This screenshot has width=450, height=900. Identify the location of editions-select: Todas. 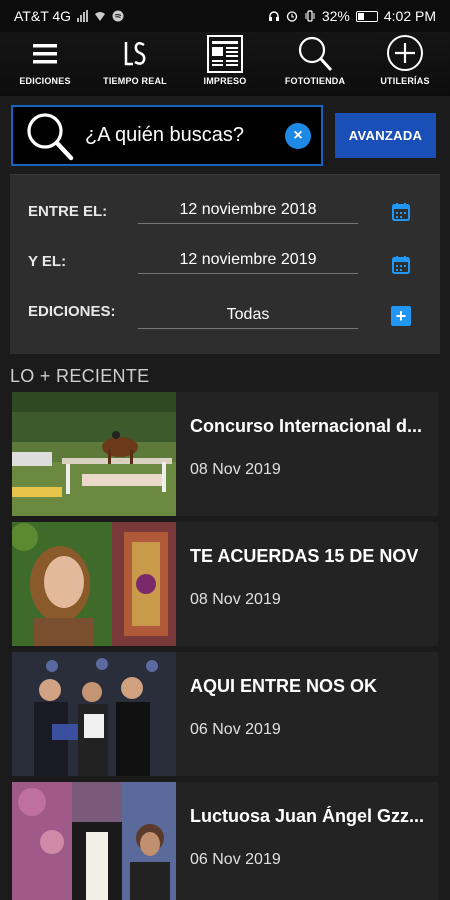
(248, 317).